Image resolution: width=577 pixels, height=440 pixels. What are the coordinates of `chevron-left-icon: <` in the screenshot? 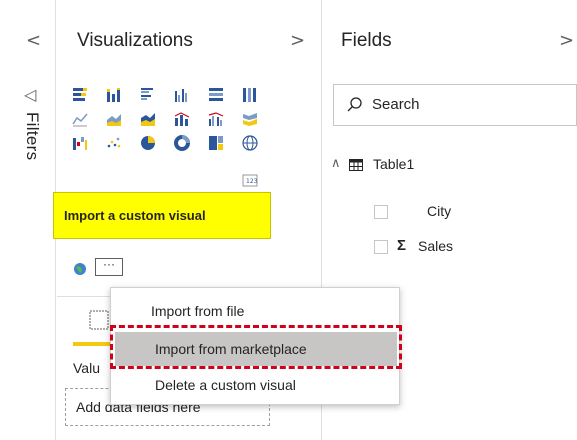 It's located at (33, 40).